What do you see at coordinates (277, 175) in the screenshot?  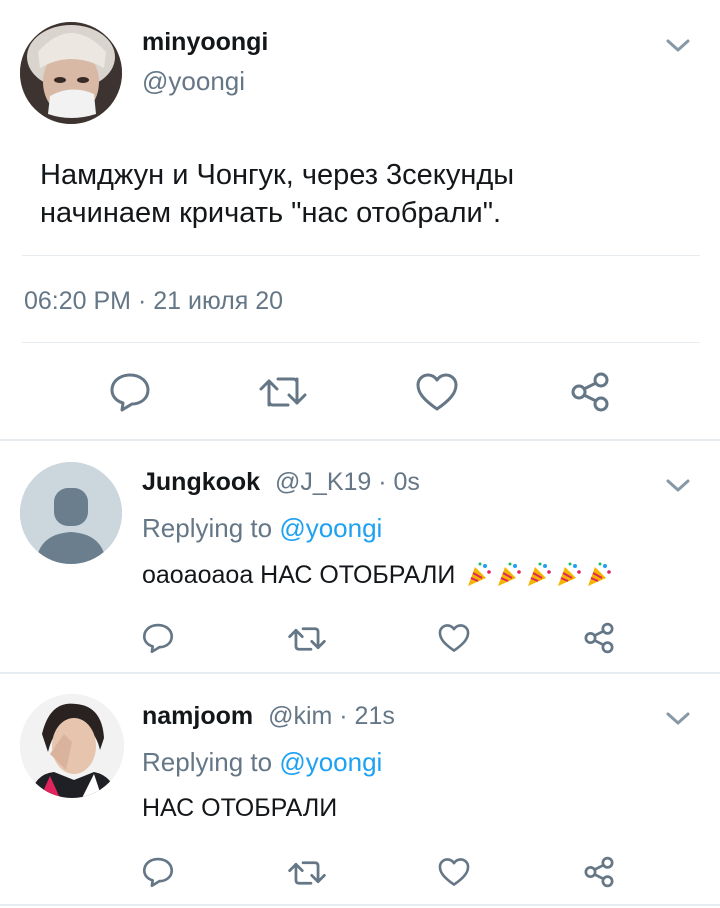 I see `tweet-text-line: Намджун и Чонгук, через 3секунды` at bounding box center [277, 175].